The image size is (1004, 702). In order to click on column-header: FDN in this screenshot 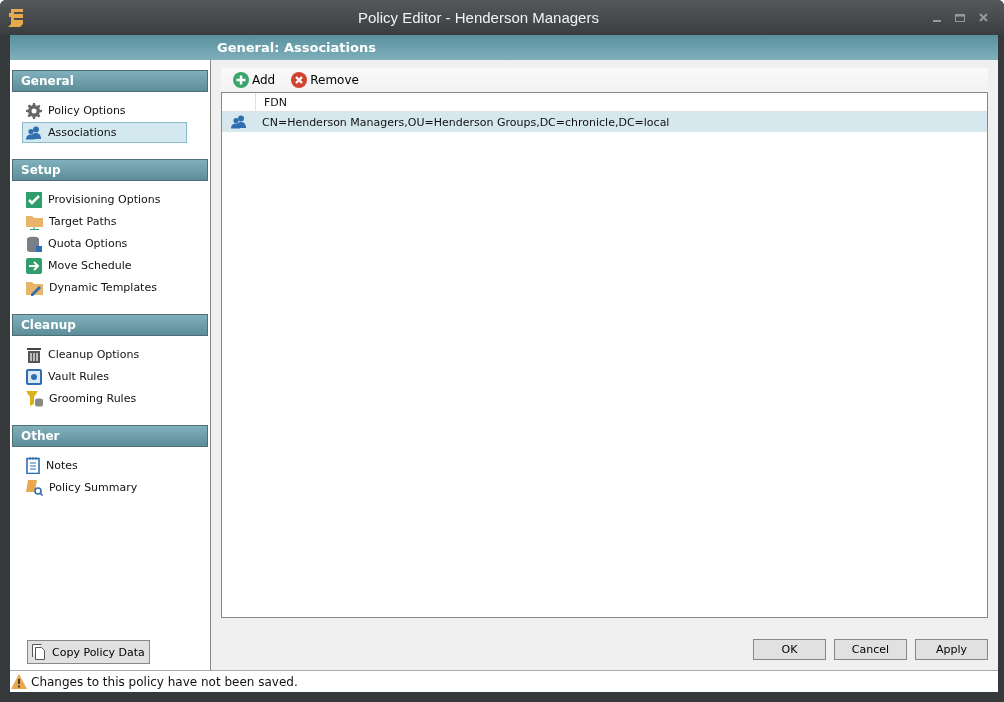, I will do `click(276, 102)`.